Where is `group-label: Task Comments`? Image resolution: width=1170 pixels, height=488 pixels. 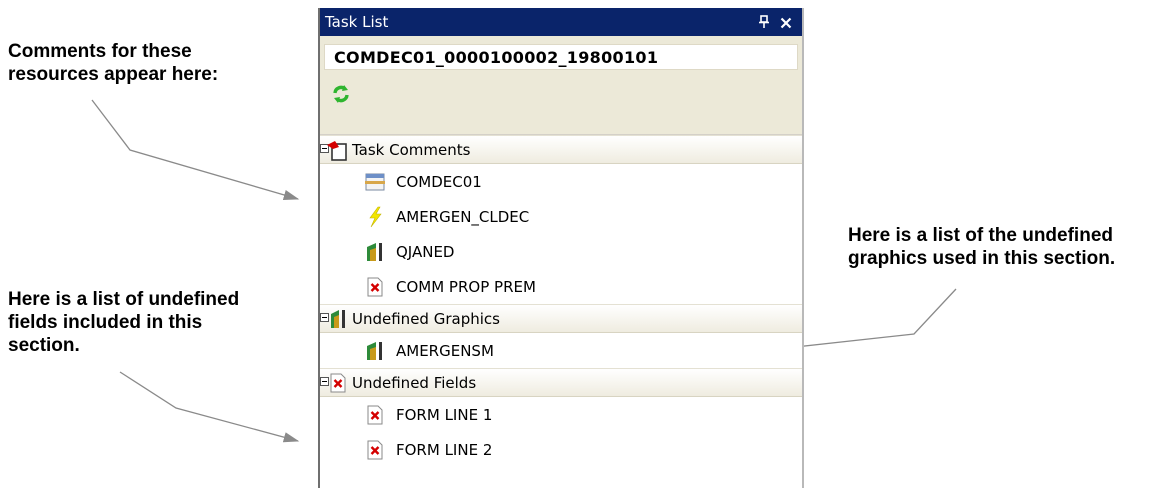 group-label: Task Comments is located at coordinates (411, 149).